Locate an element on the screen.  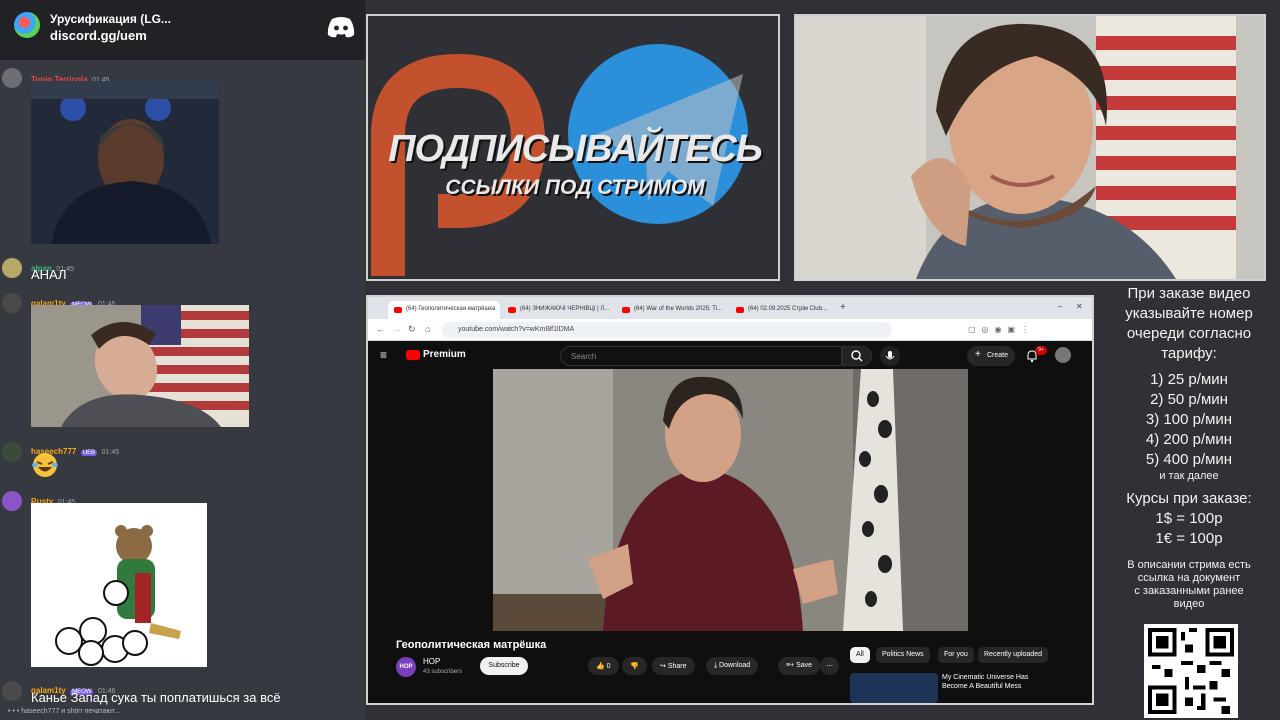
search-button is located at coordinates (857, 356).